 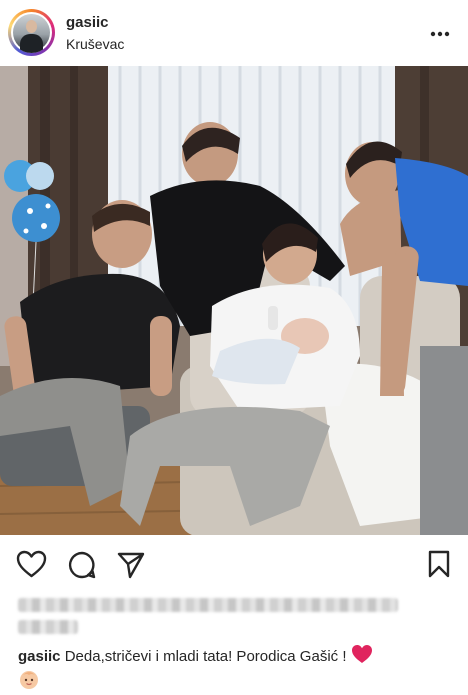 I want to click on share-icon, so click(x=131, y=565).